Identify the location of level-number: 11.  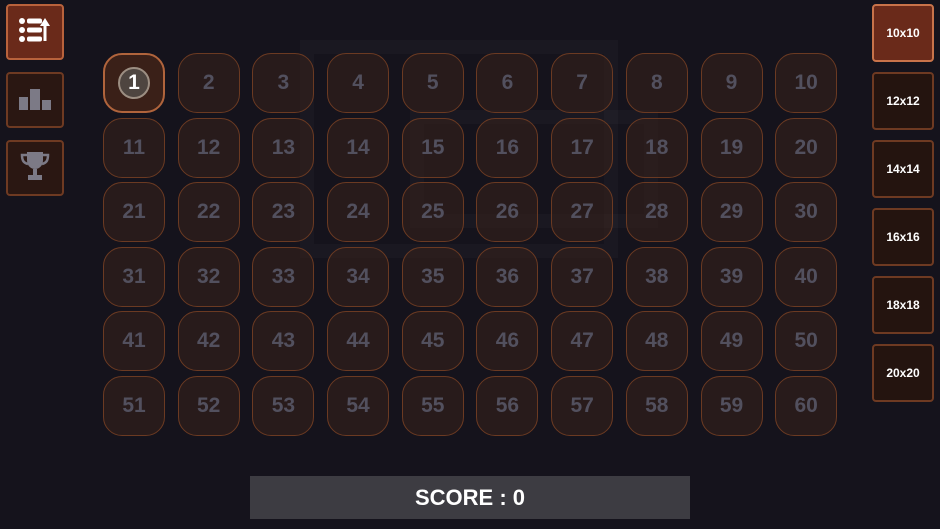
(134, 147).